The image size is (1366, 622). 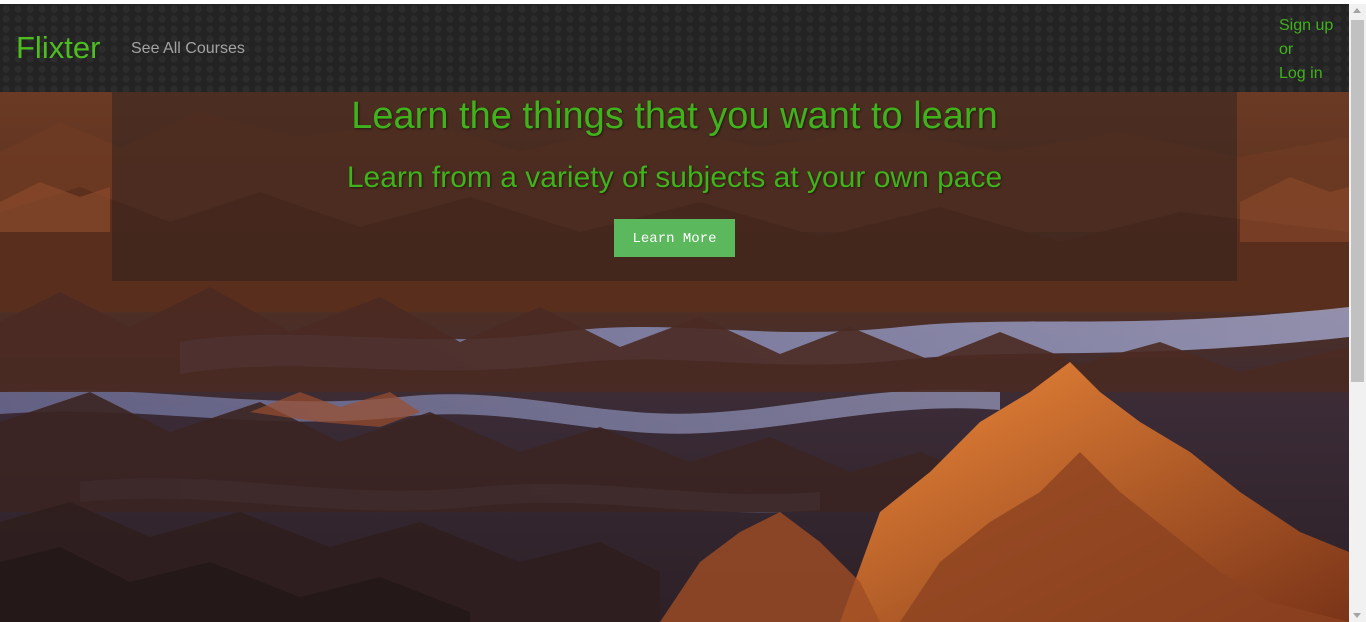 What do you see at coordinates (58, 48) in the screenshot?
I see `brand-logo: Flixter` at bounding box center [58, 48].